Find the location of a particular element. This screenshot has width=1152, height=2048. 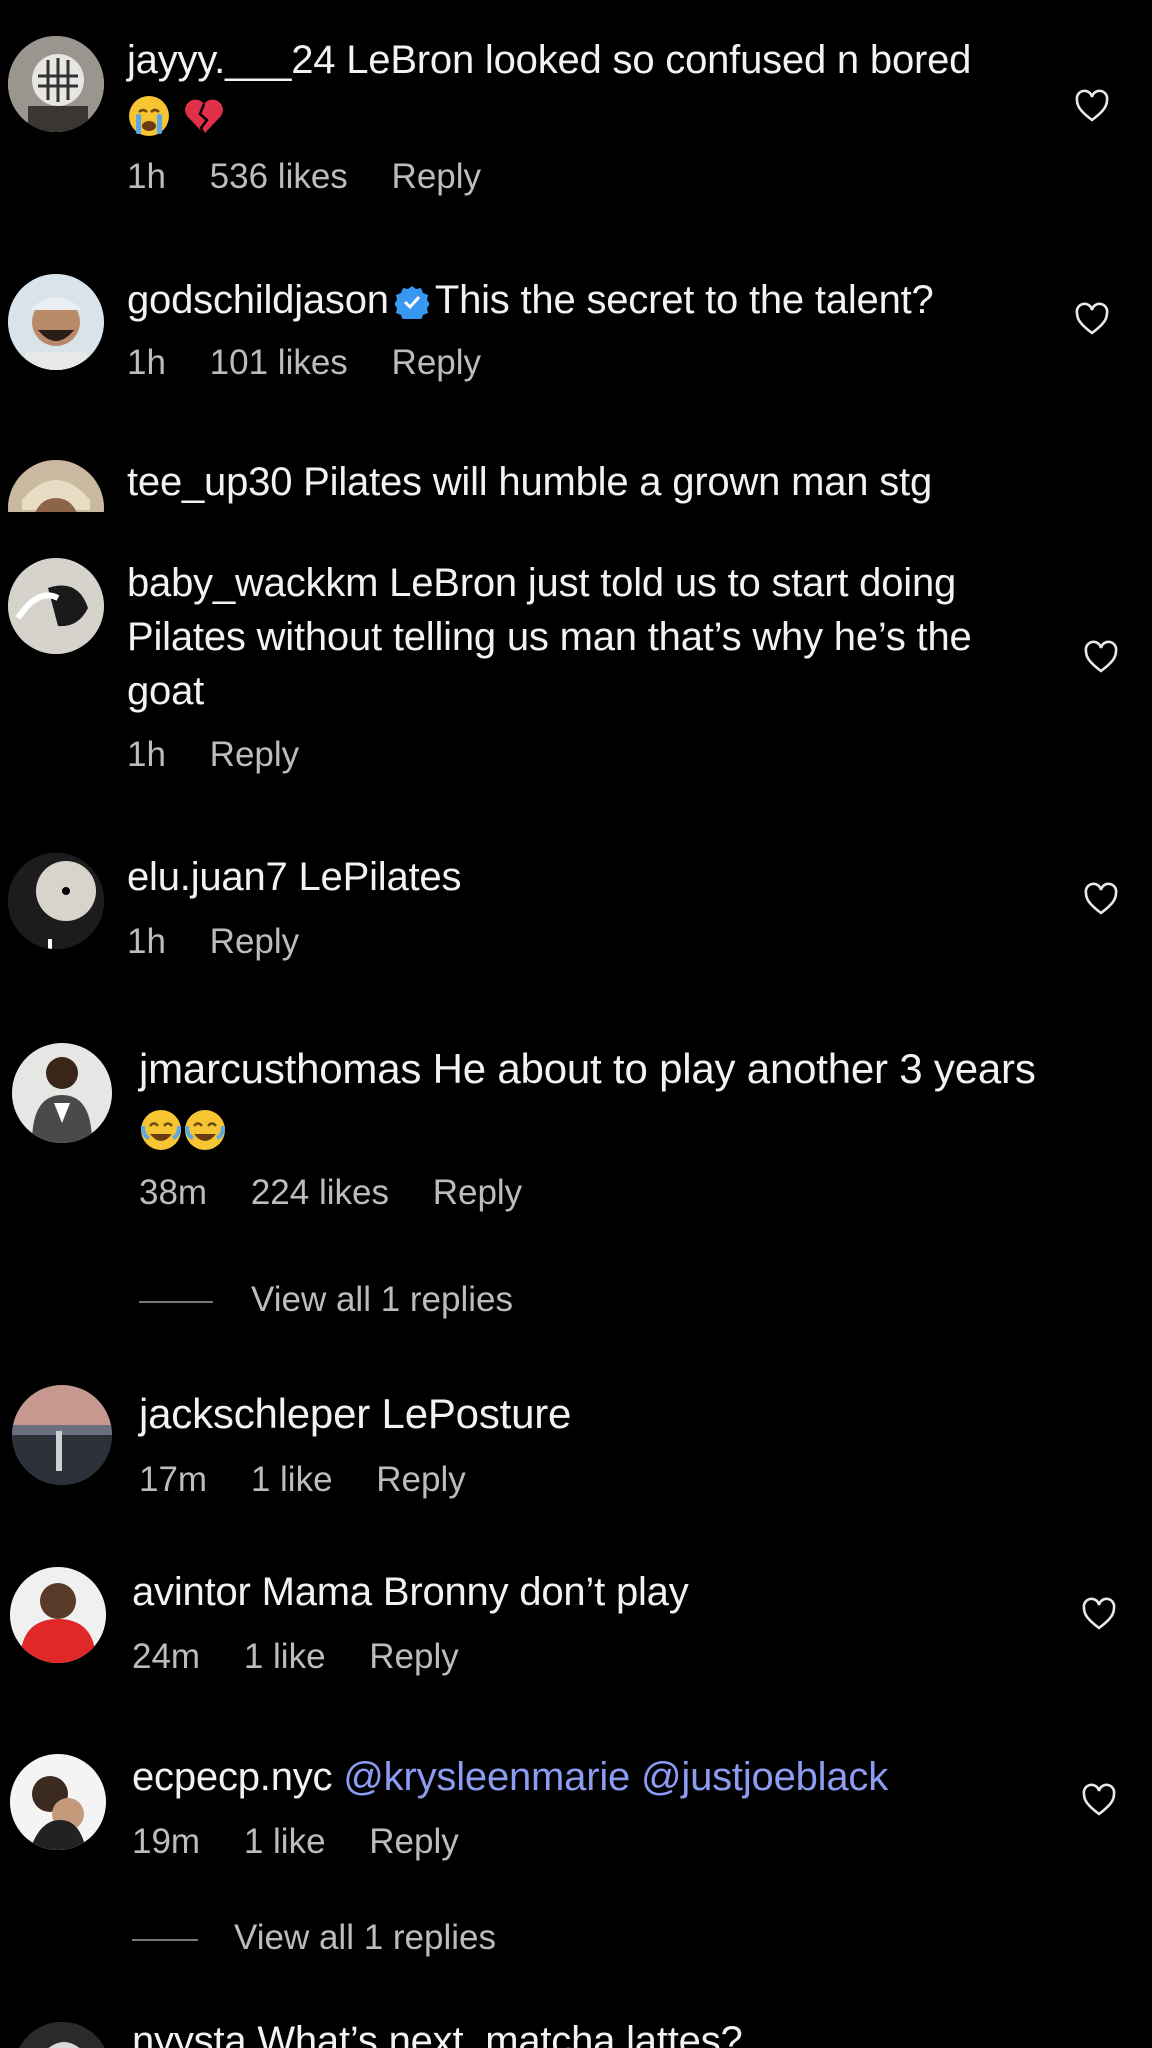

comment-text: avintor Mama Bronny don’t play is located at coordinates (592, 1592).